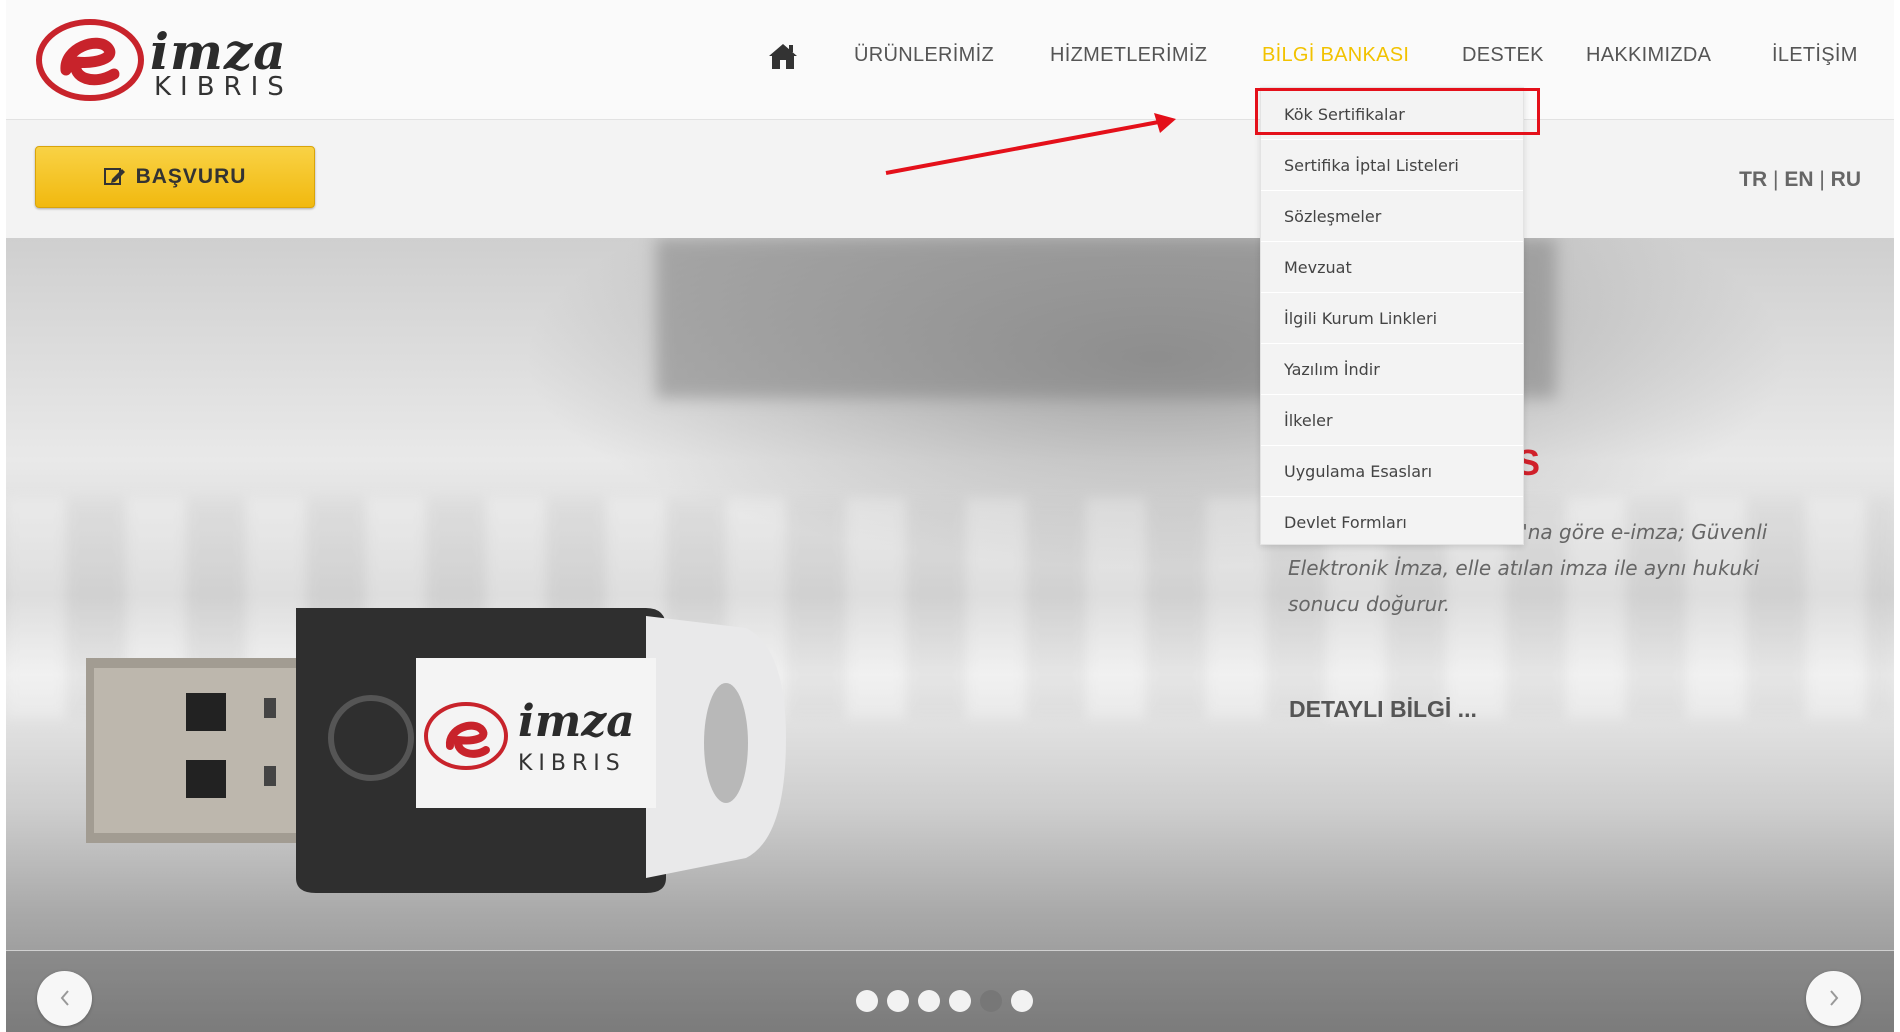 Image resolution: width=1900 pixels, height=1032 pixels. Describe the element at coordinates (114, 176) in the screenshot. I see `edit-icon` at that location.